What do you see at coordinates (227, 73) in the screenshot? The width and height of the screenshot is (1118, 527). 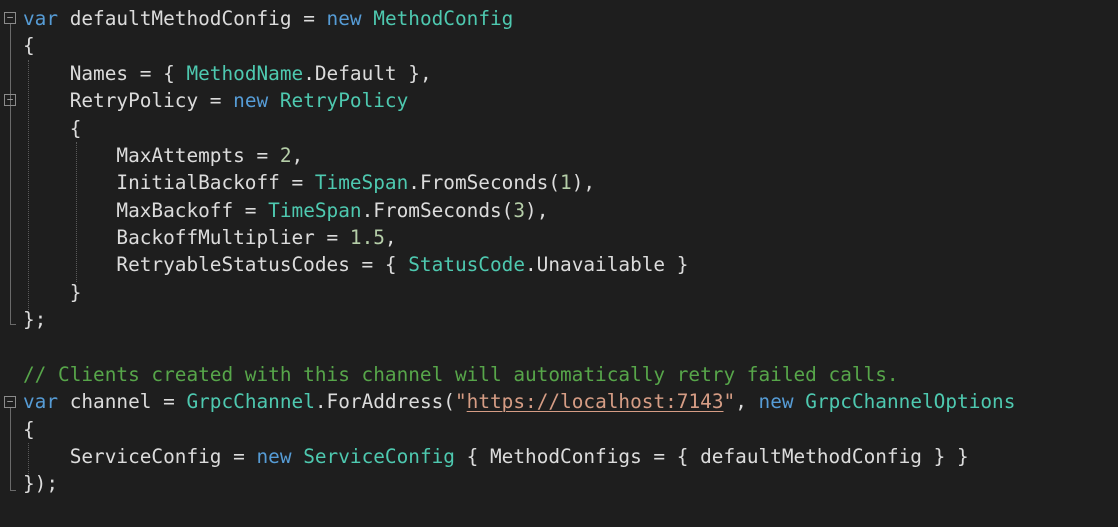 I see `code-line-3: Names = { MethodName.Default },` at bounding box center [227, 73].